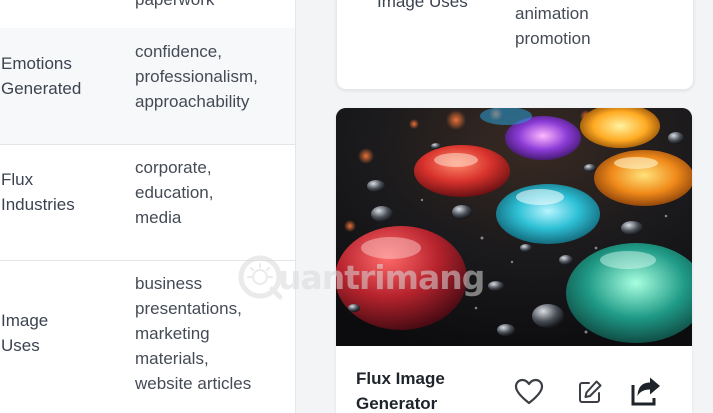 This screenshot has width=713, height=413. I want to click on share-button, so click(646, 392).